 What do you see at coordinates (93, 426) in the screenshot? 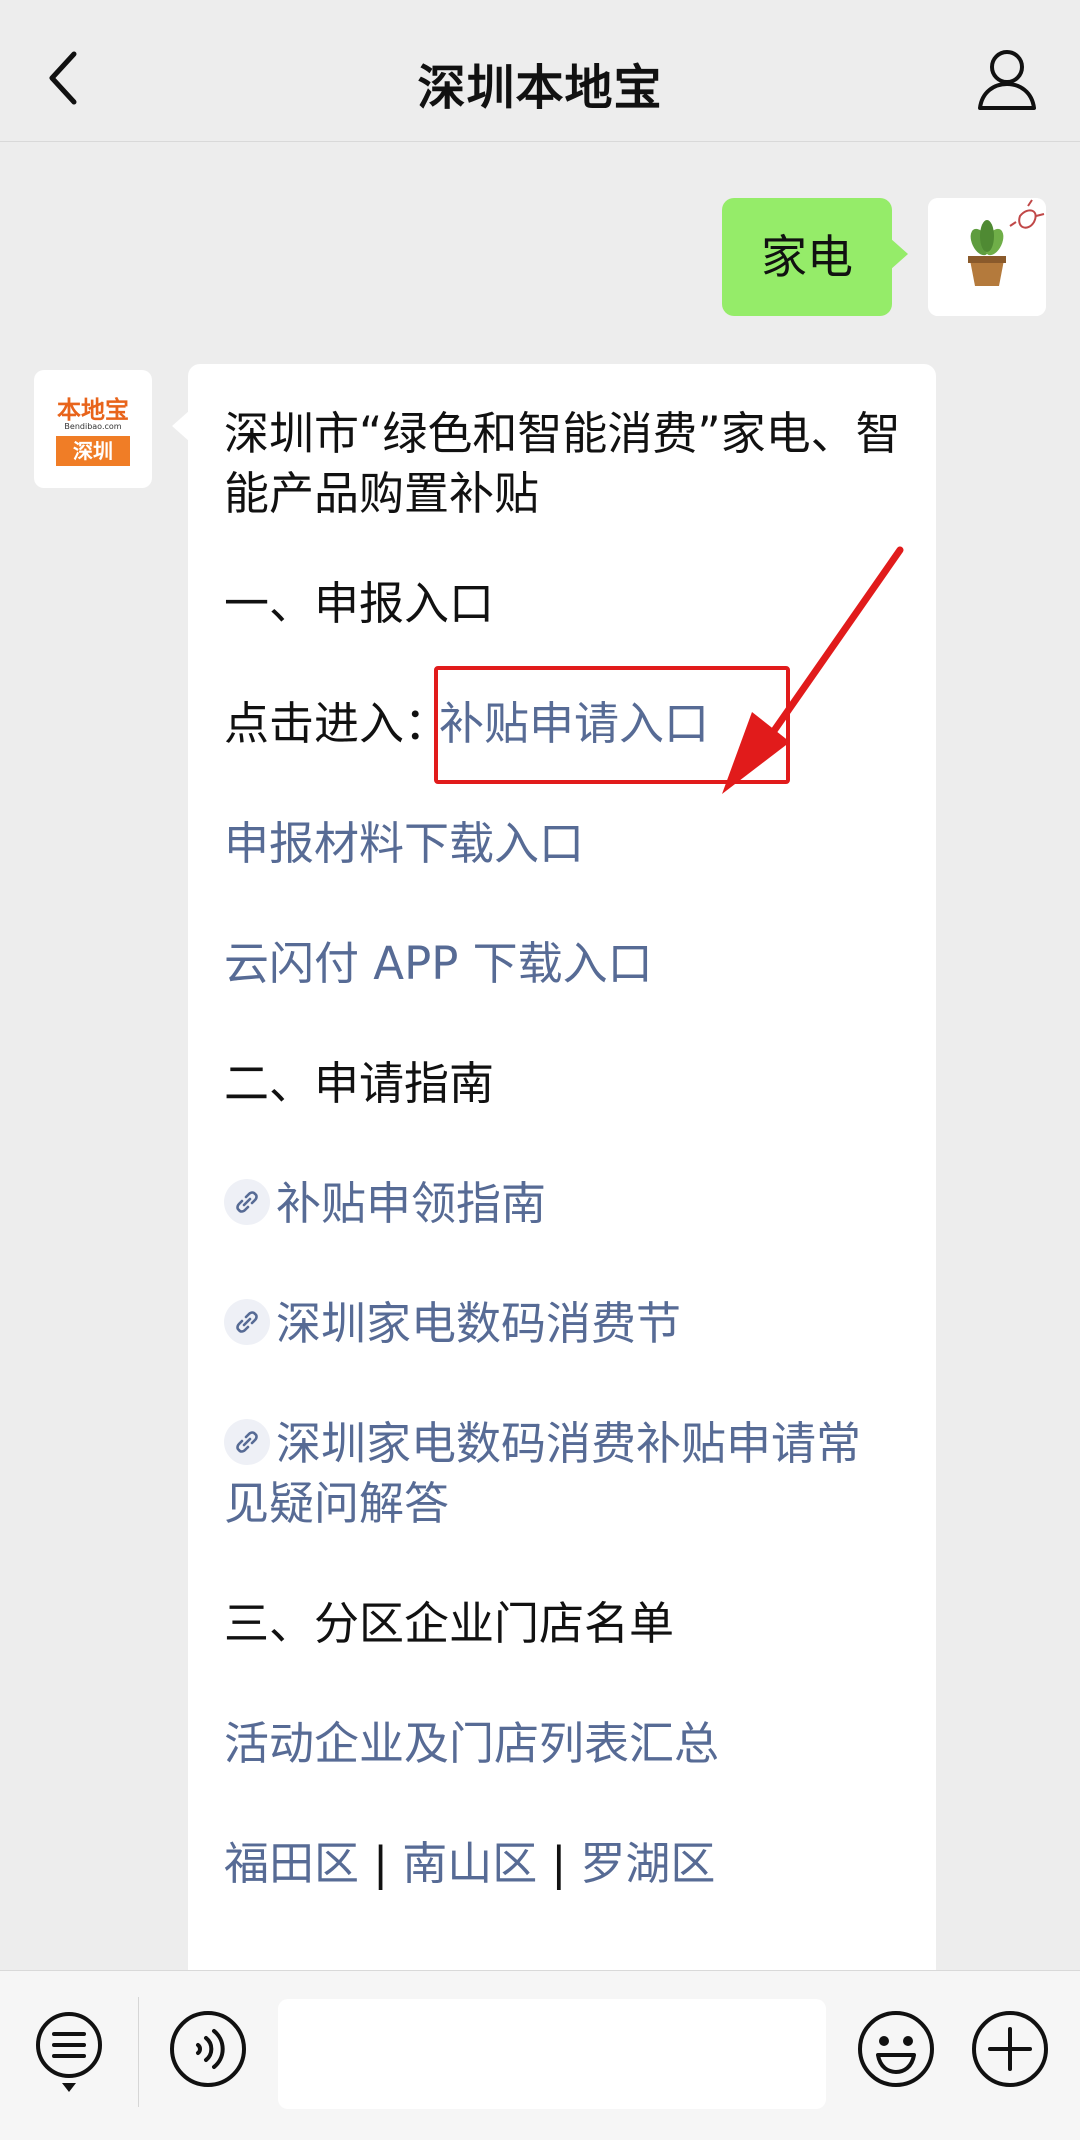
I see `avatar-domain-text: Bendibao.com` at bounding box center [93, 426].